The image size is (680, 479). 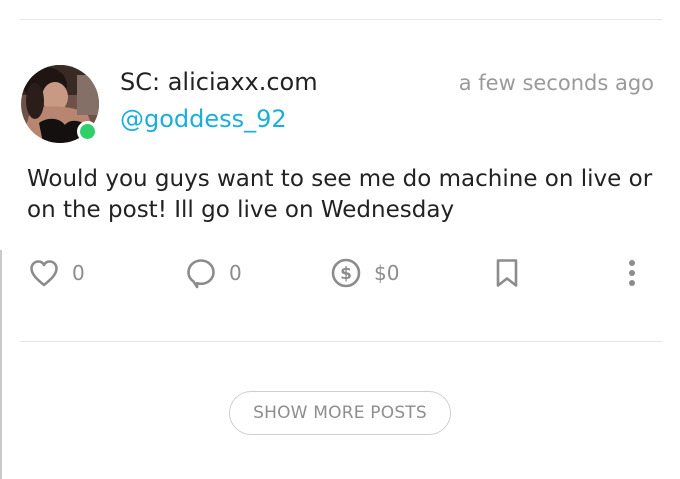 I want to click on post-timestamp: a few seconds ago, so click(x=556, y=83).